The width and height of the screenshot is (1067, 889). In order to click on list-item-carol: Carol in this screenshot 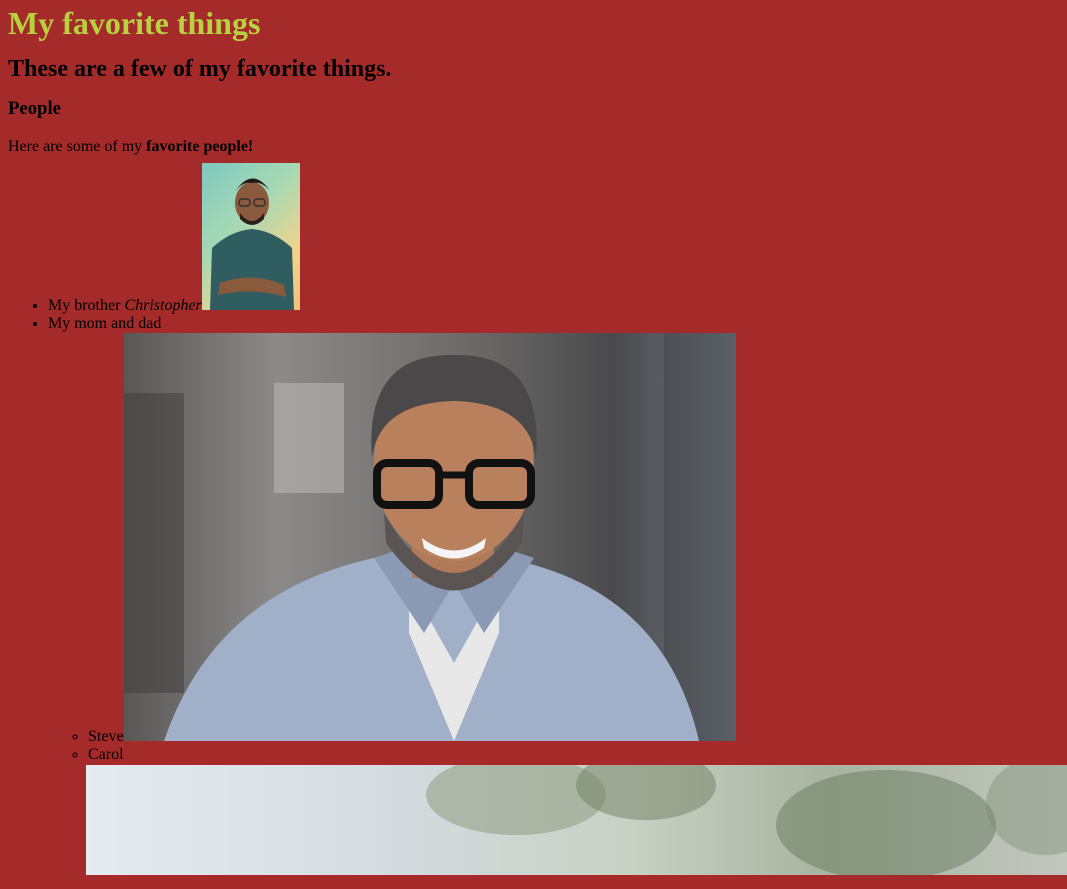, I will do `click(576, 813)`.